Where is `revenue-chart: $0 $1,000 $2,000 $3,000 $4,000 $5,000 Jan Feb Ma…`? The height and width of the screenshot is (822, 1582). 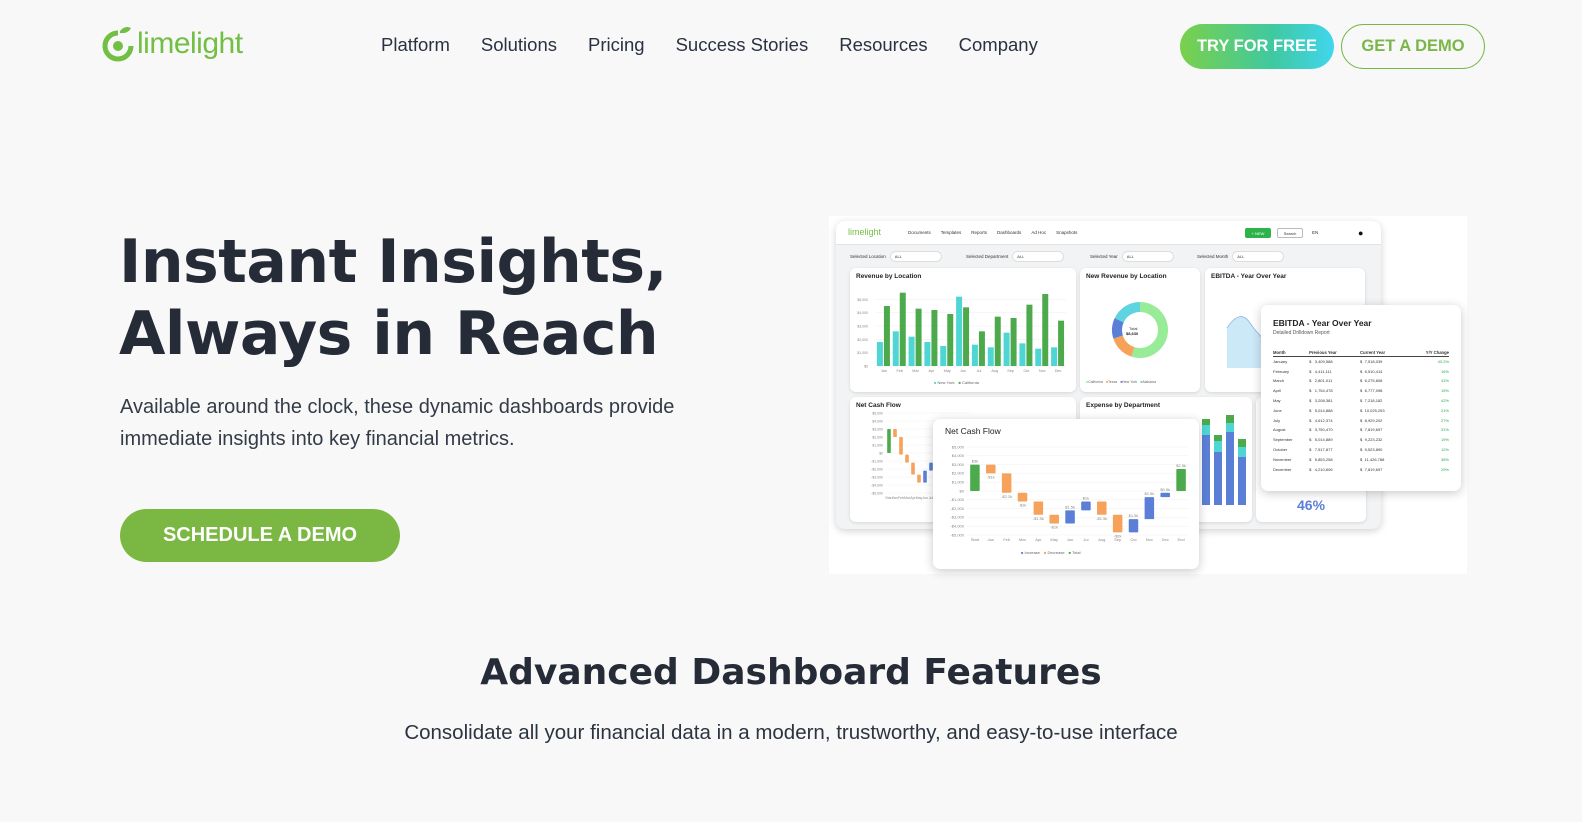
revenue-chart: $0 $1,000 $2,000 $3,000 $4,000 $5,000 Jan Feb Ma… is located at coordinates (961, 332).